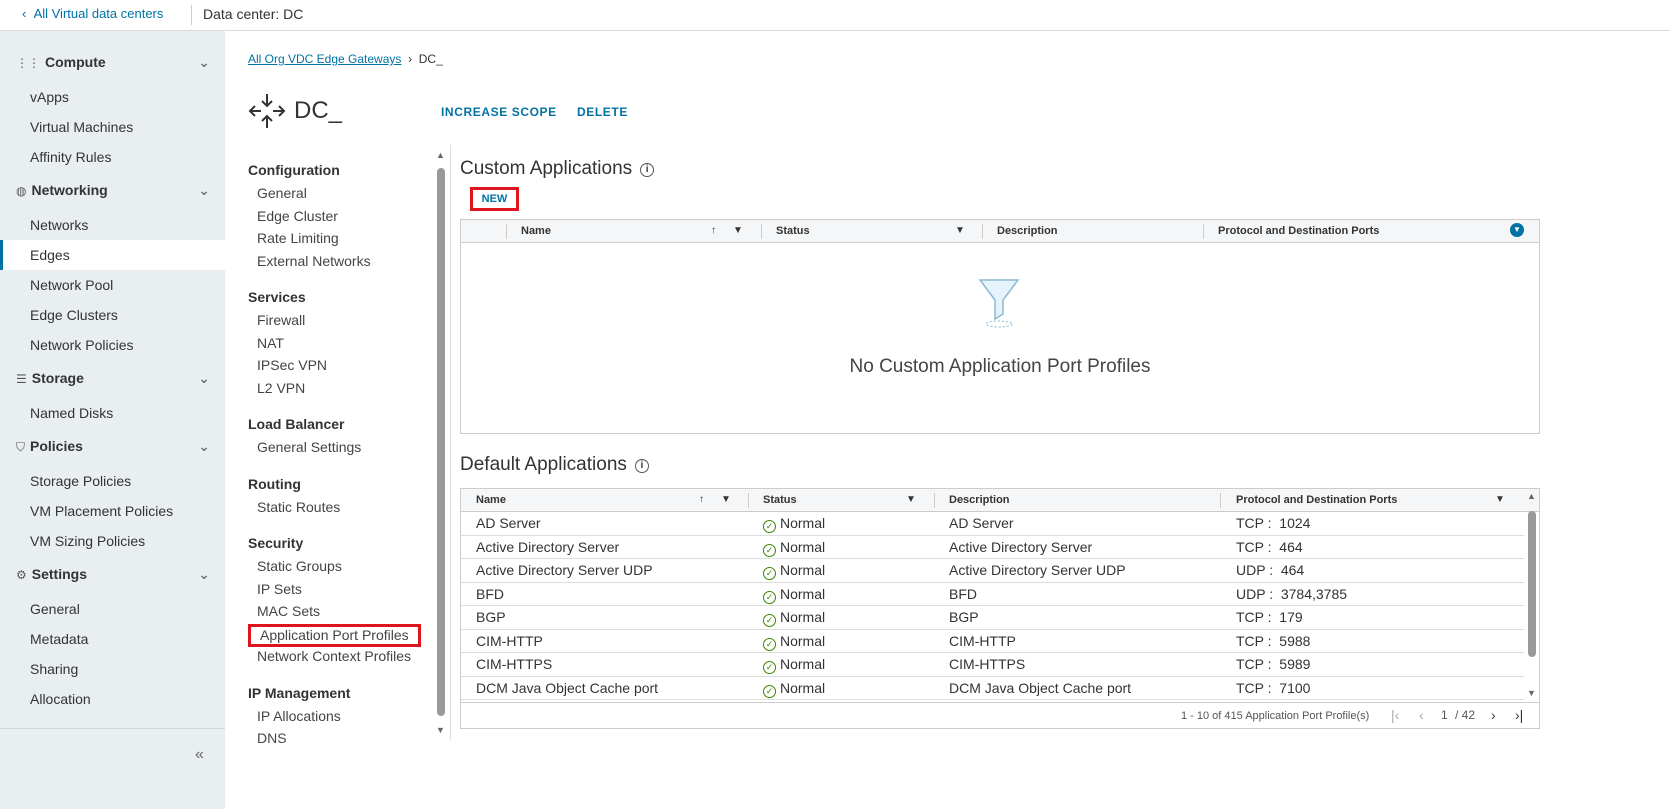 Image resolution: width=1670 pixels, height=809 pixels. I want to click on column-toggle-icon: ▼, so click(1517, 230).